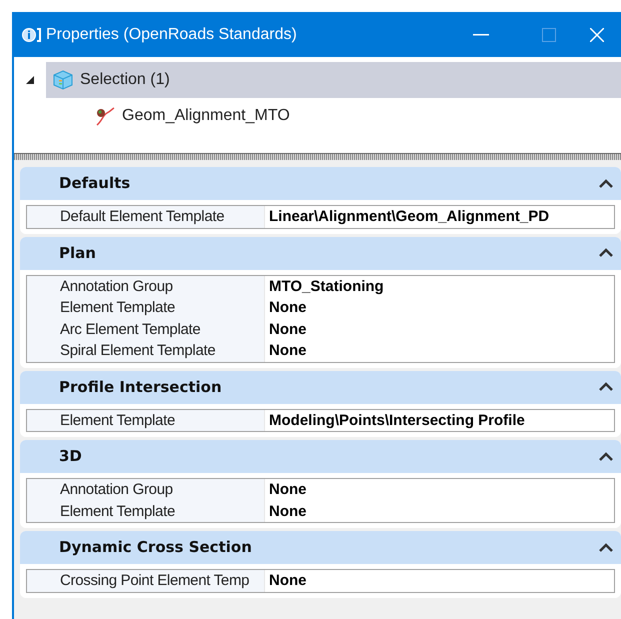  I want to click on property-value: Modeling\Points\Intersecting Profile, so click(439, 420).